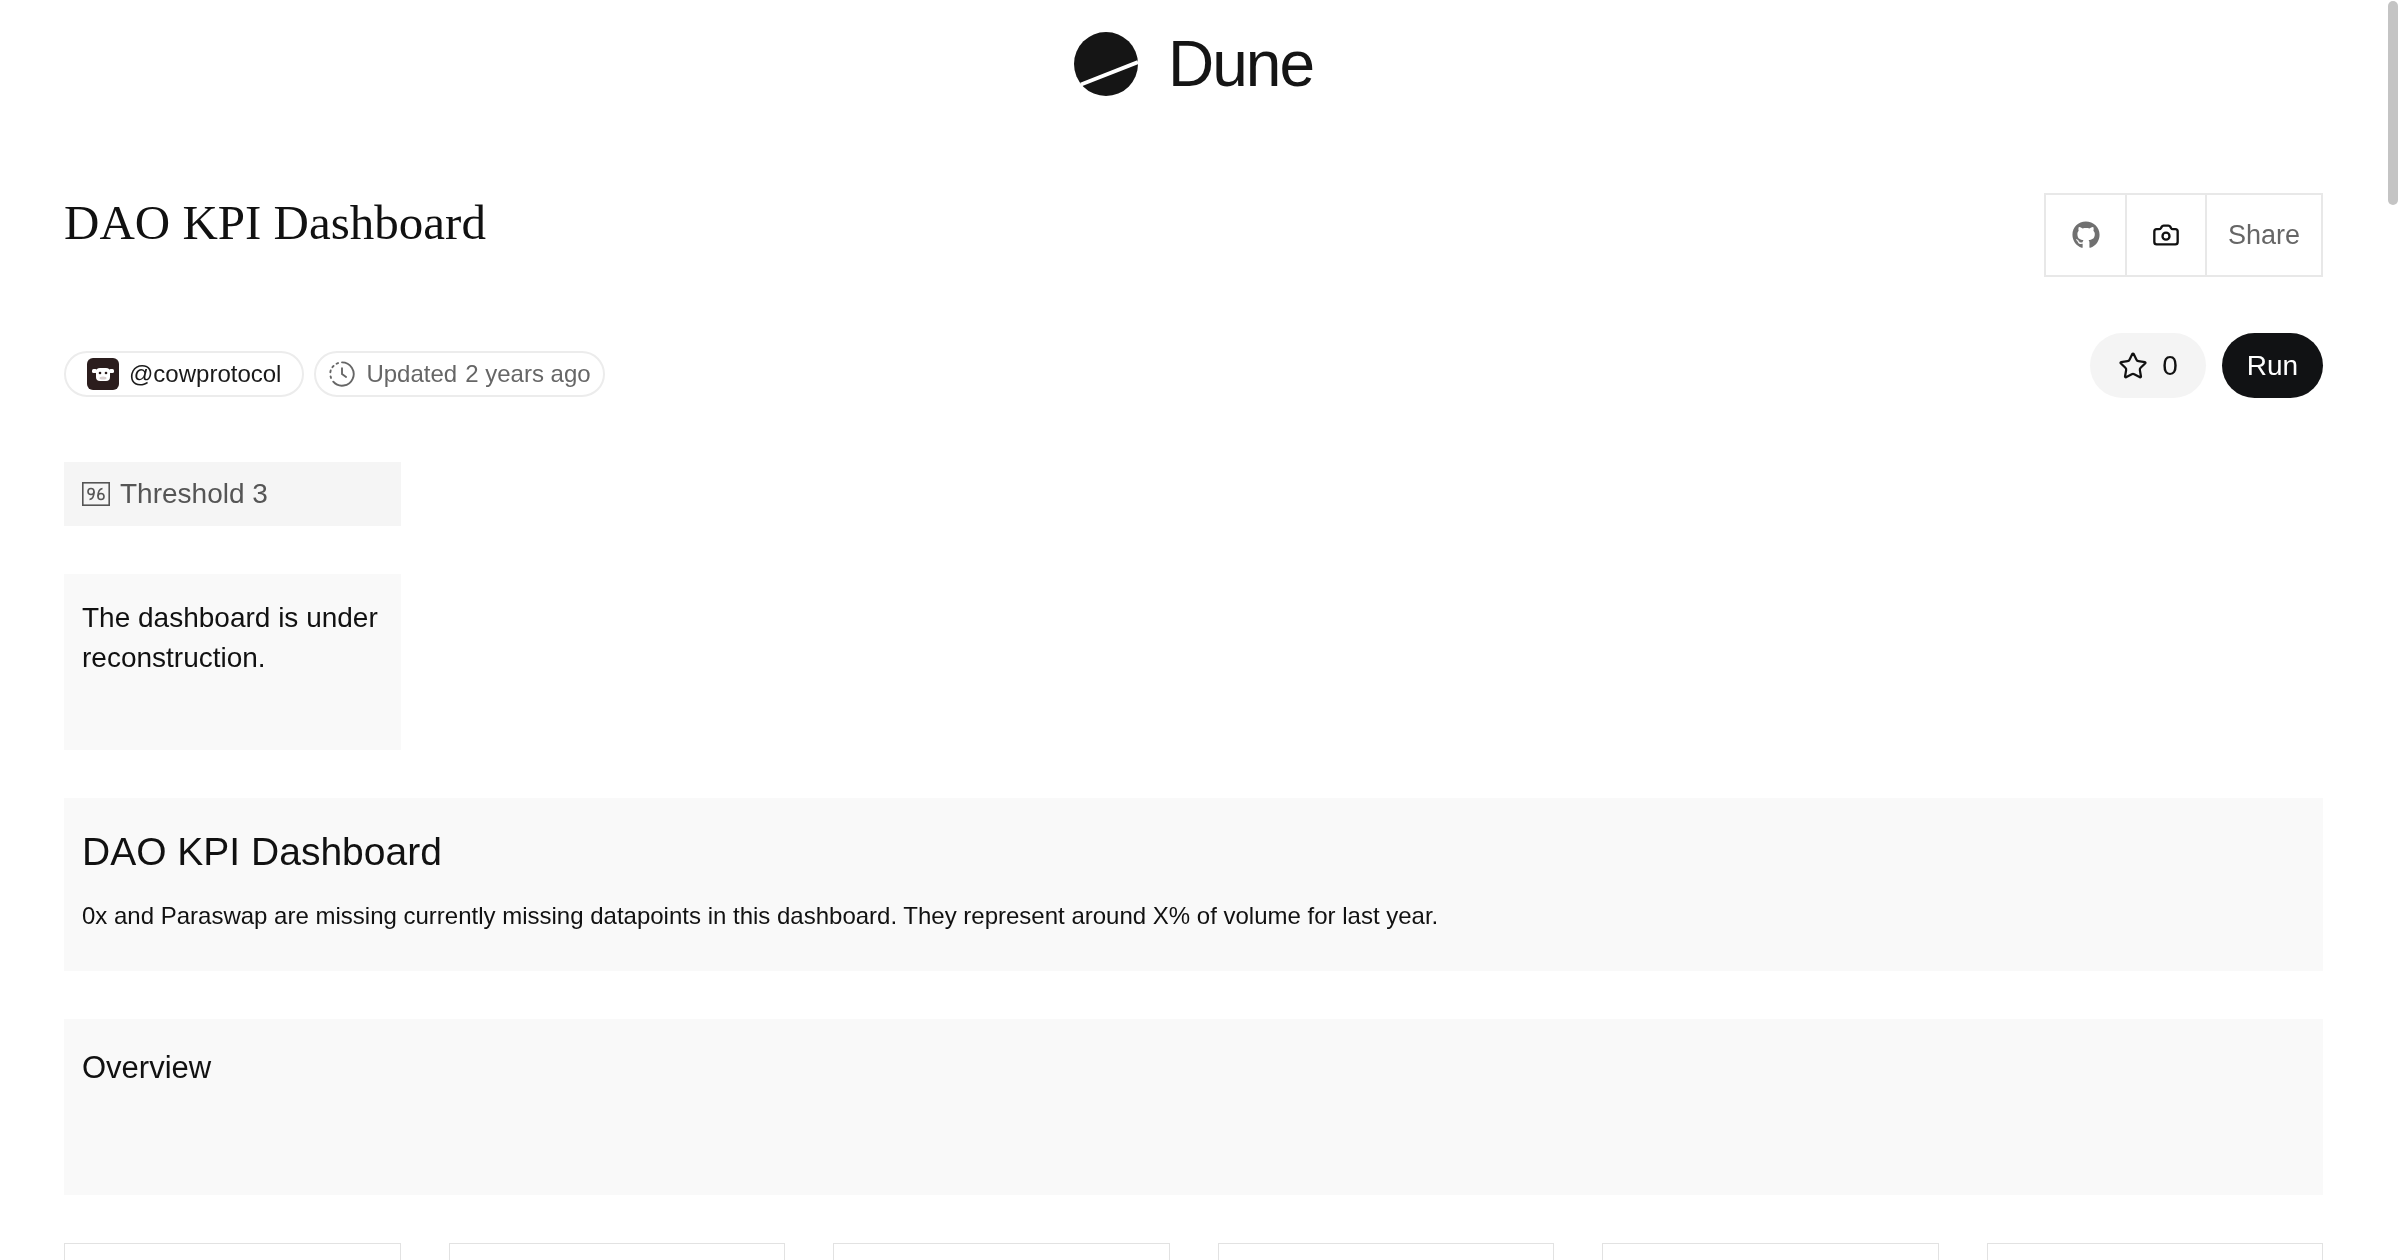 The image size is (2400, 1260). I want to click on run-button: Run, so click(2272, 365).